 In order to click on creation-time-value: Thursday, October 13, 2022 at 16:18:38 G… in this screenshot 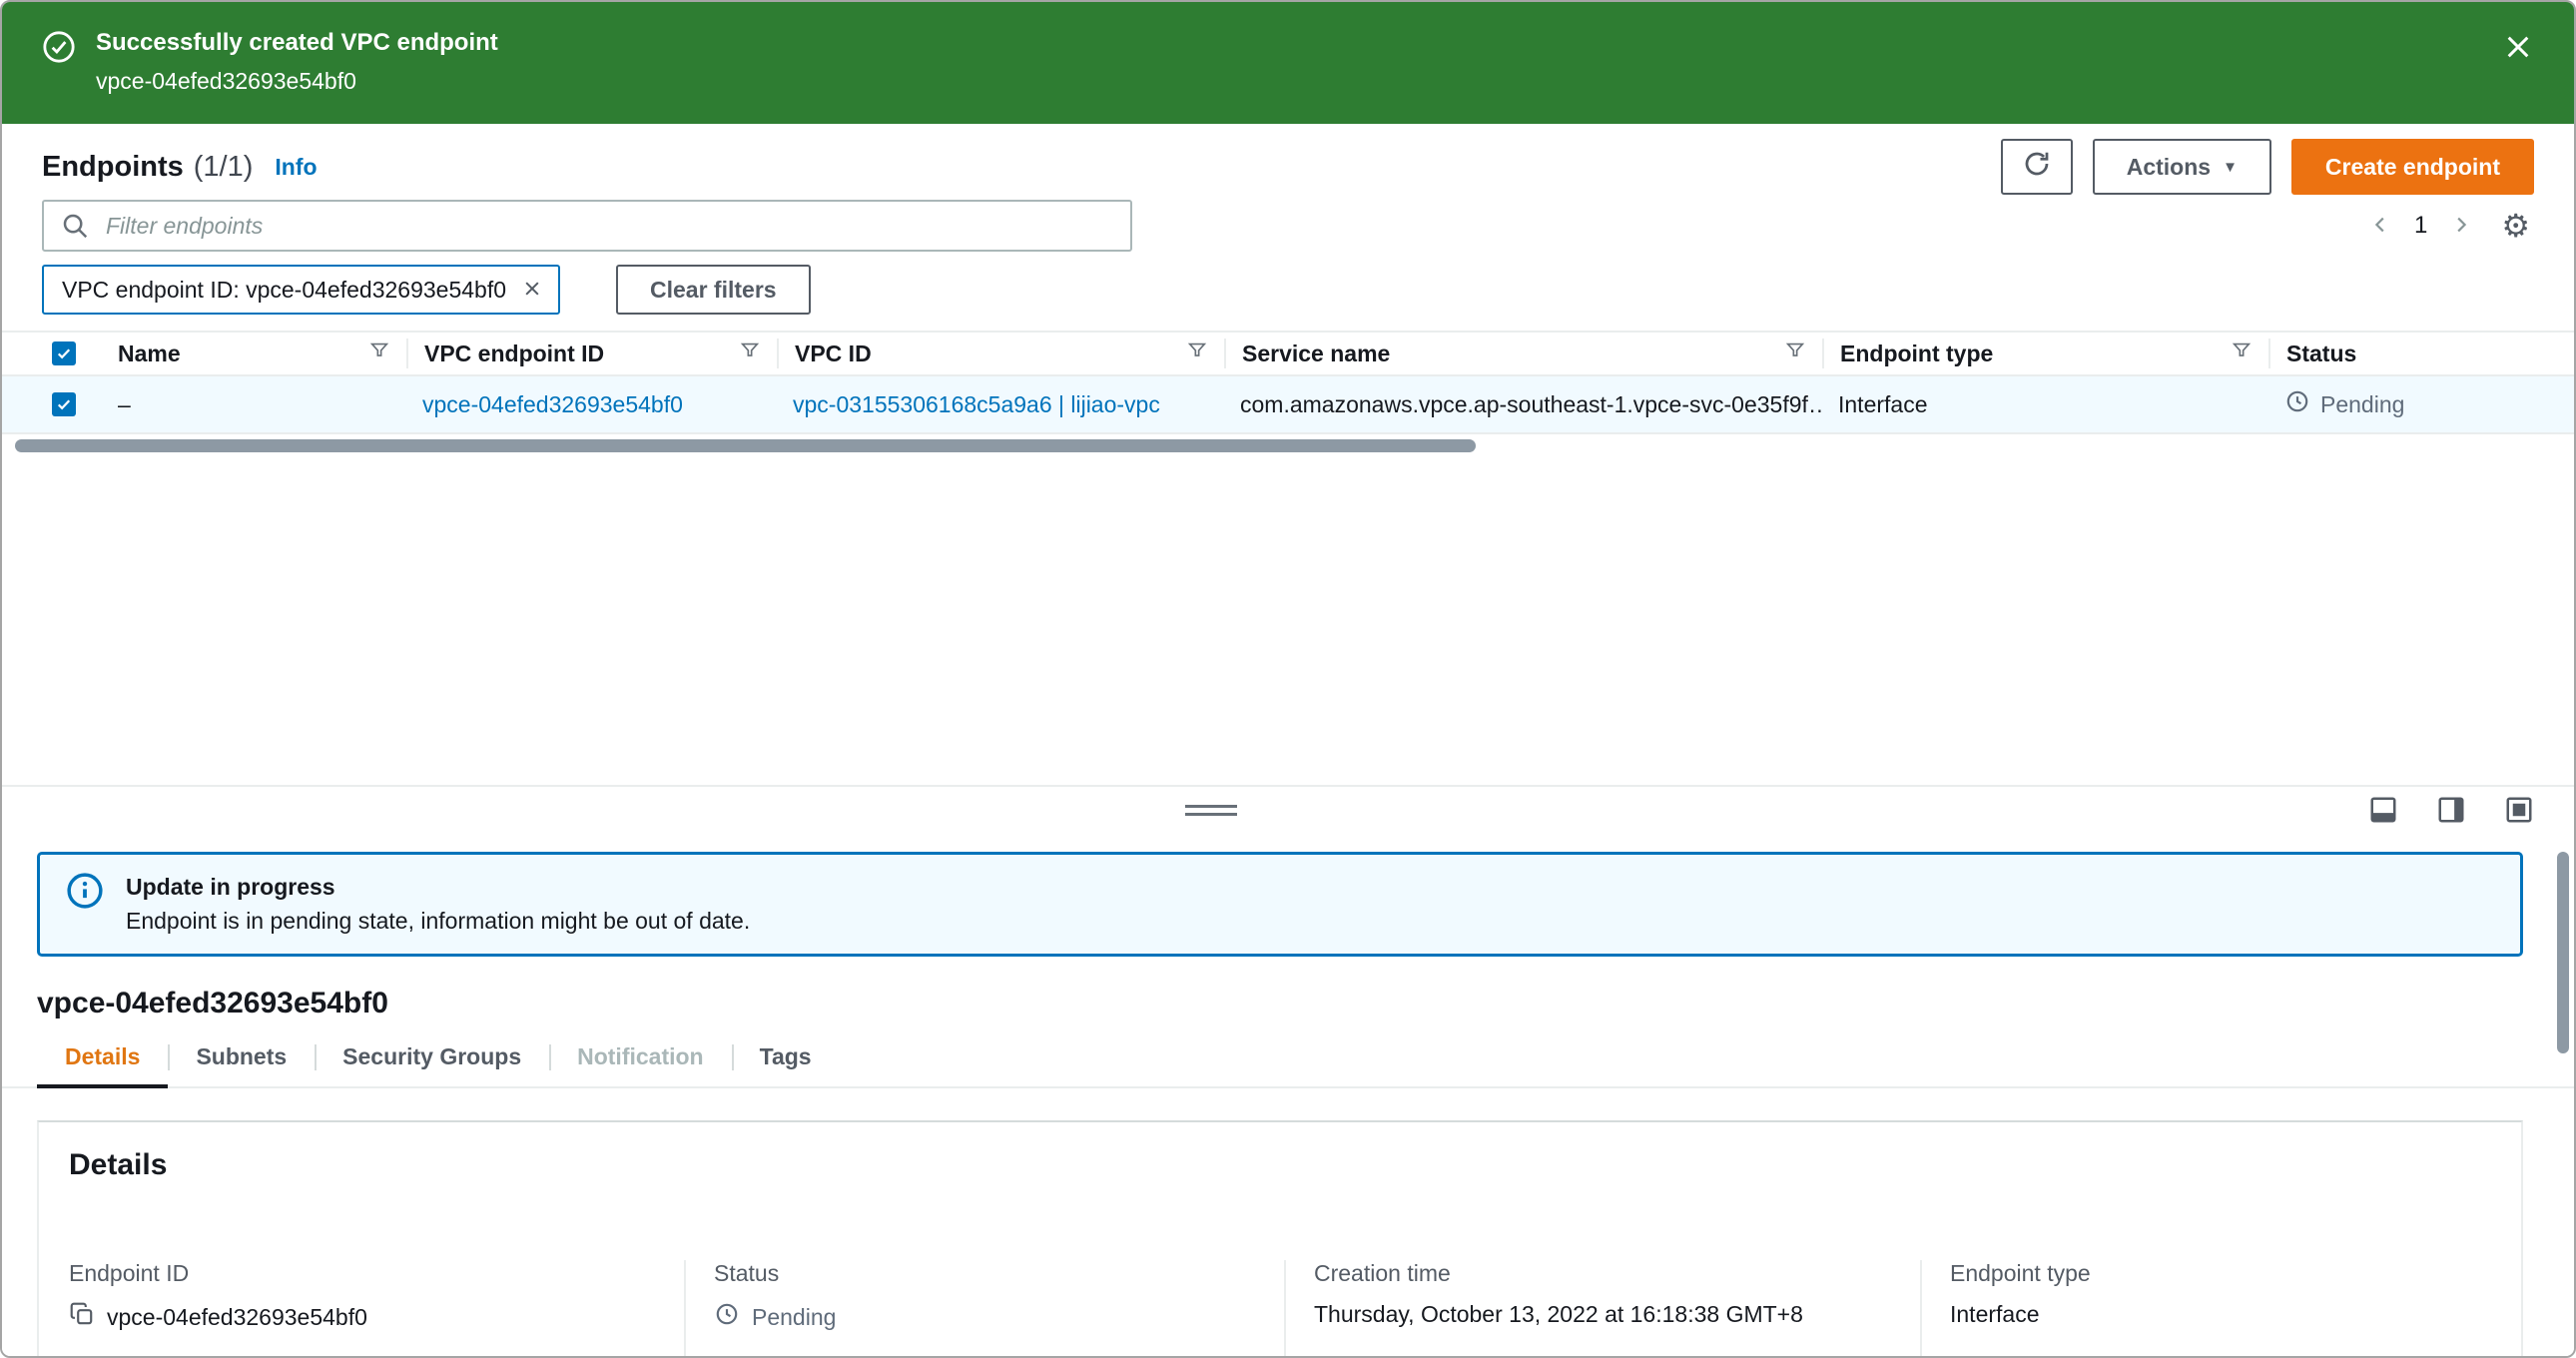, I will do `click(1558, 1314)`.